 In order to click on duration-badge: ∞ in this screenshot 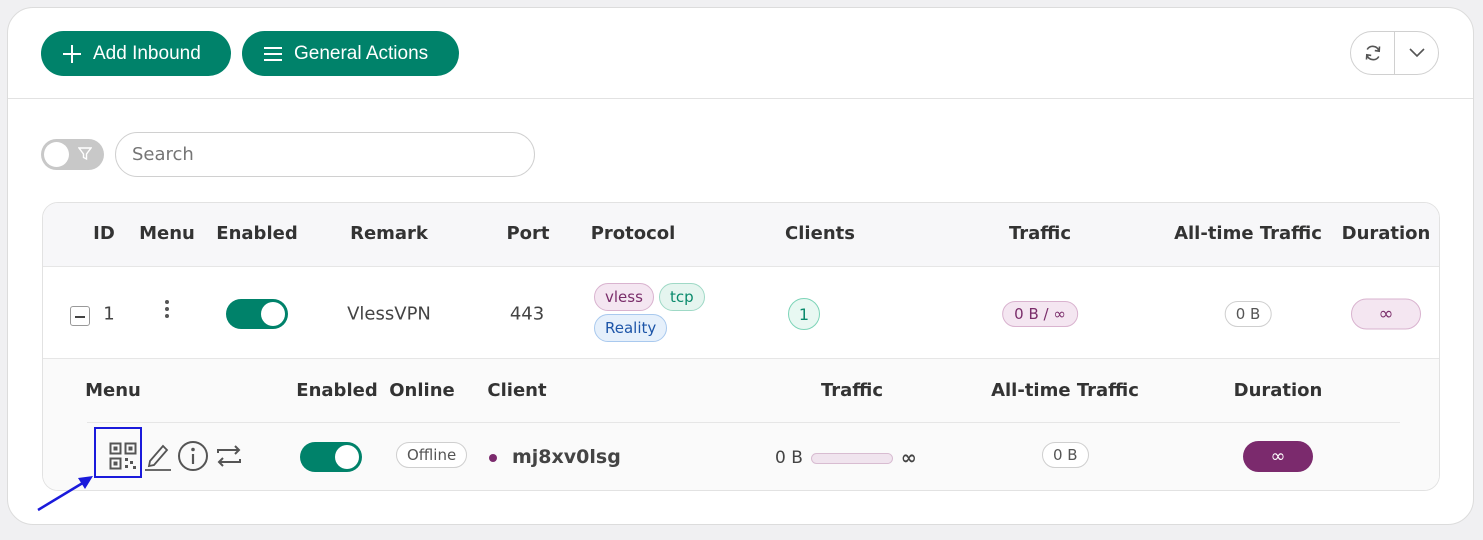, I will do `click(1386, 314)`.